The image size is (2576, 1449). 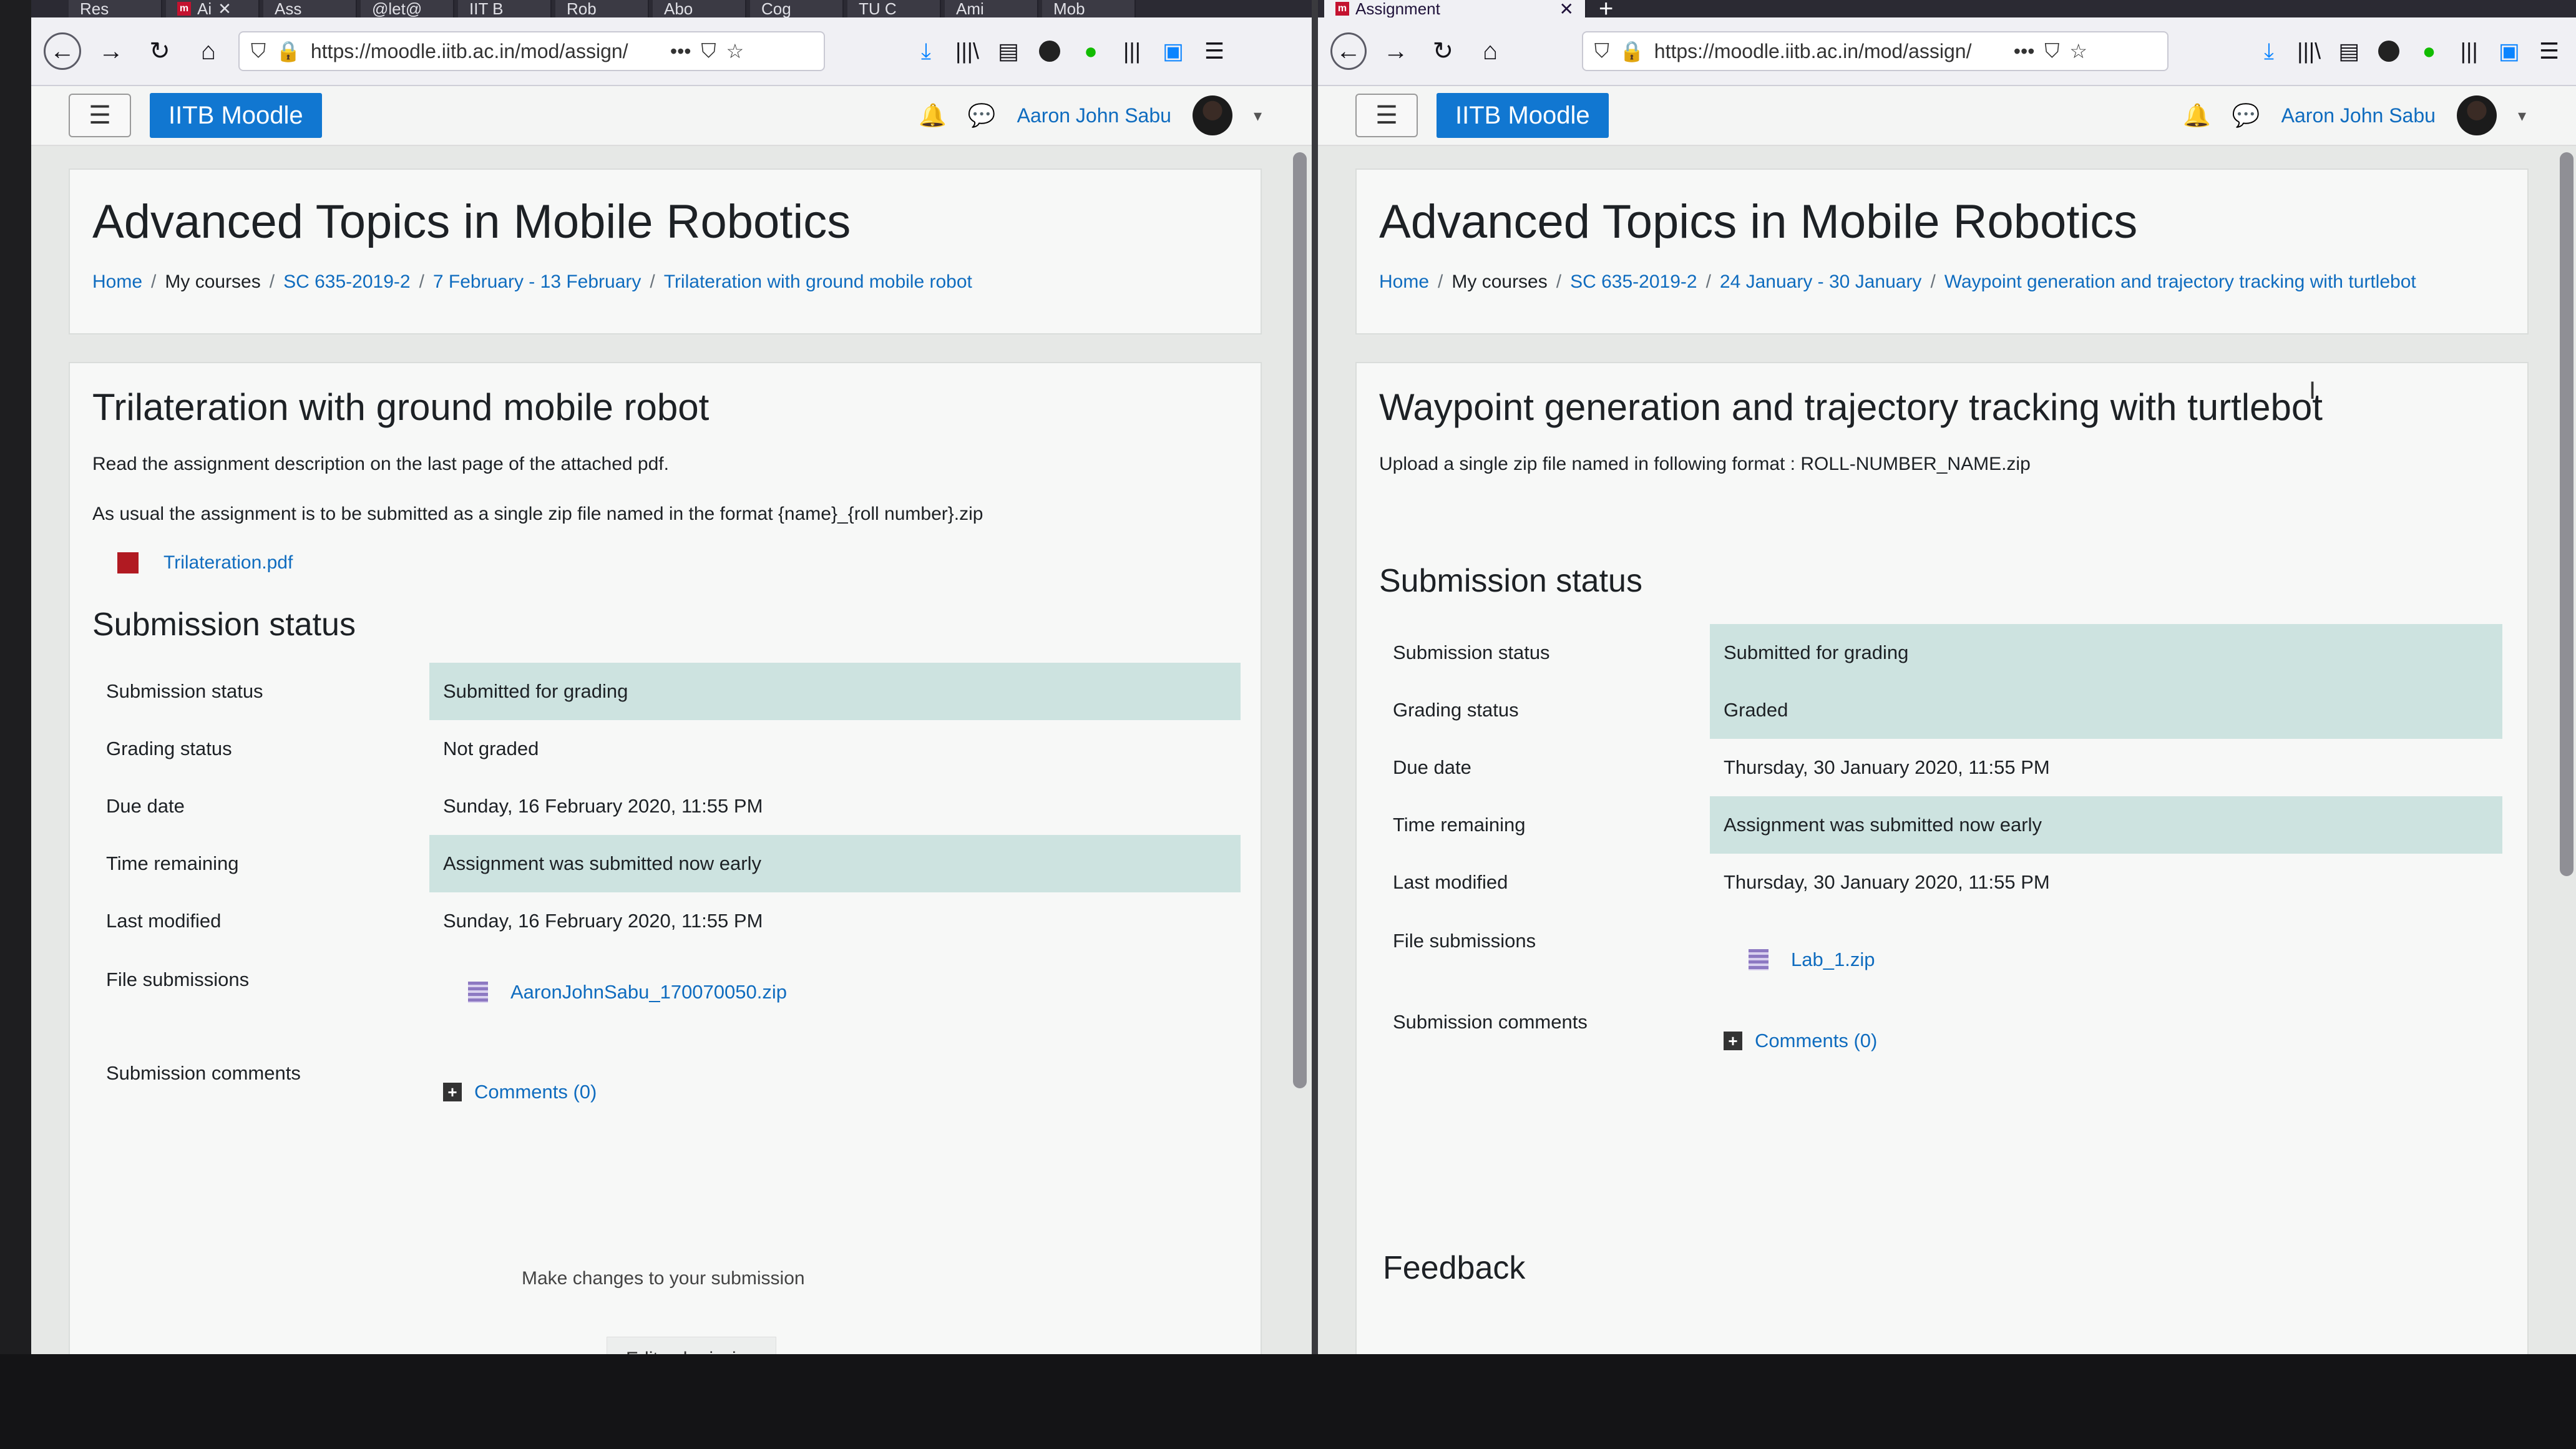 What do you see at coordinates (1315, 677) in the screenshot?
I see `window-divider` at bounding box center [1315, 677].